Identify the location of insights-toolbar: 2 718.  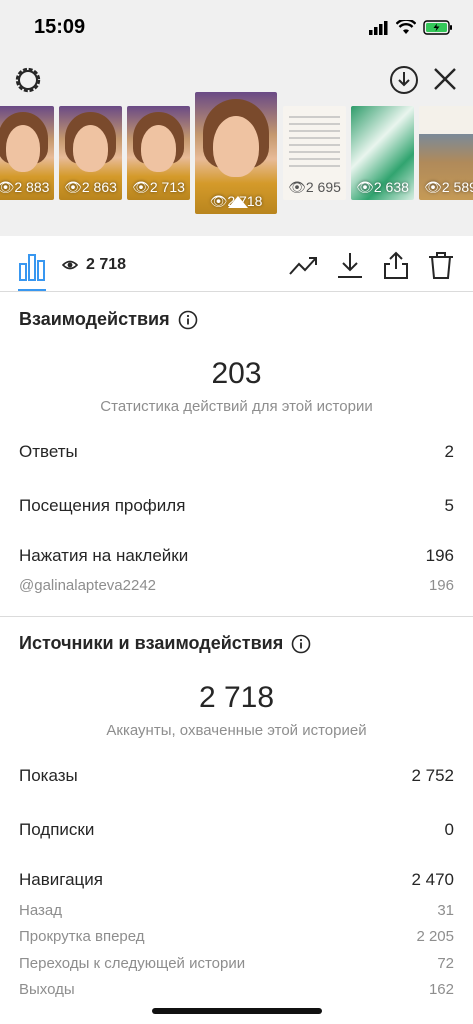
(236, 264).